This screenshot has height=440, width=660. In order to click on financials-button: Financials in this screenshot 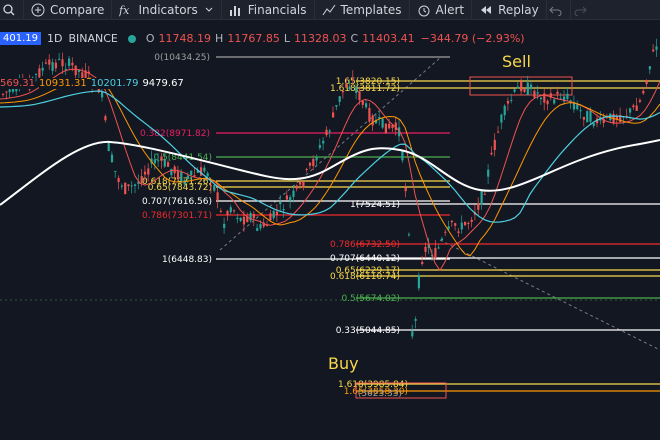, I will do `click(268, 10)`.